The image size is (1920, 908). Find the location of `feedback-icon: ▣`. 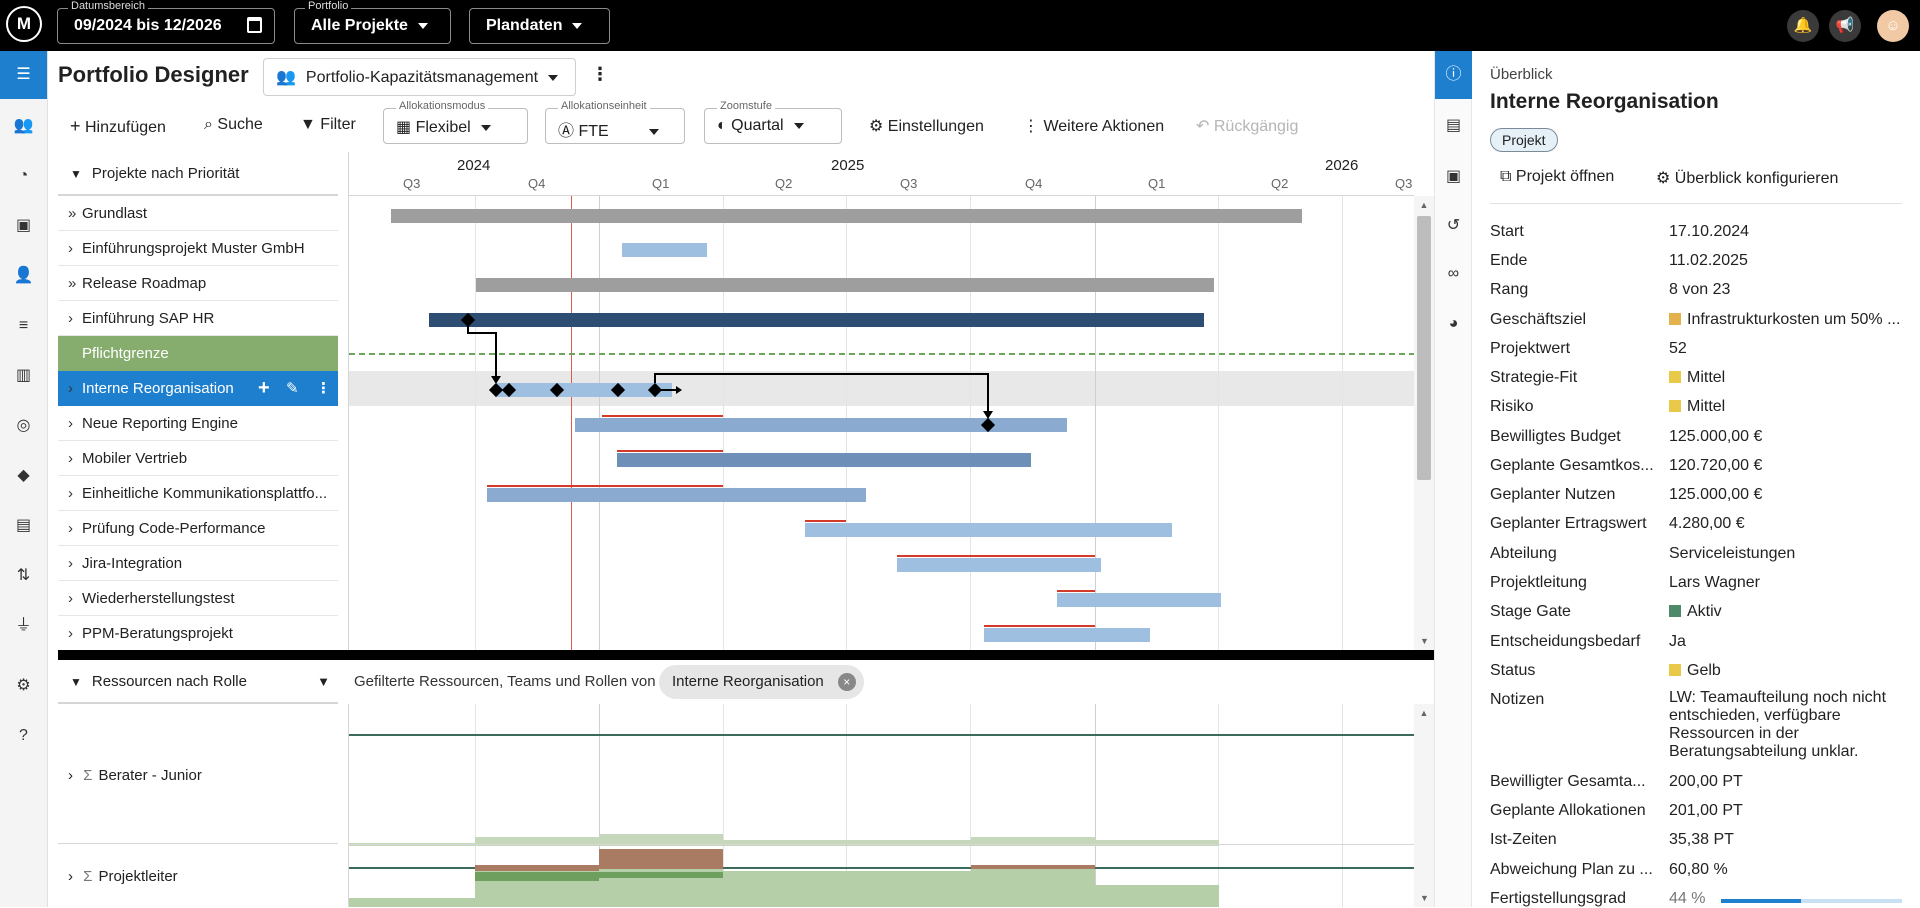

feedback-icon: ▣ is located at coordinates (1453, 176).